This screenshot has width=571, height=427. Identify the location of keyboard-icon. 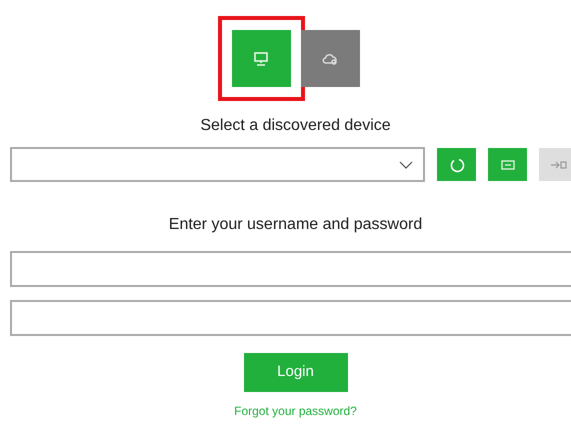
(507, 165).